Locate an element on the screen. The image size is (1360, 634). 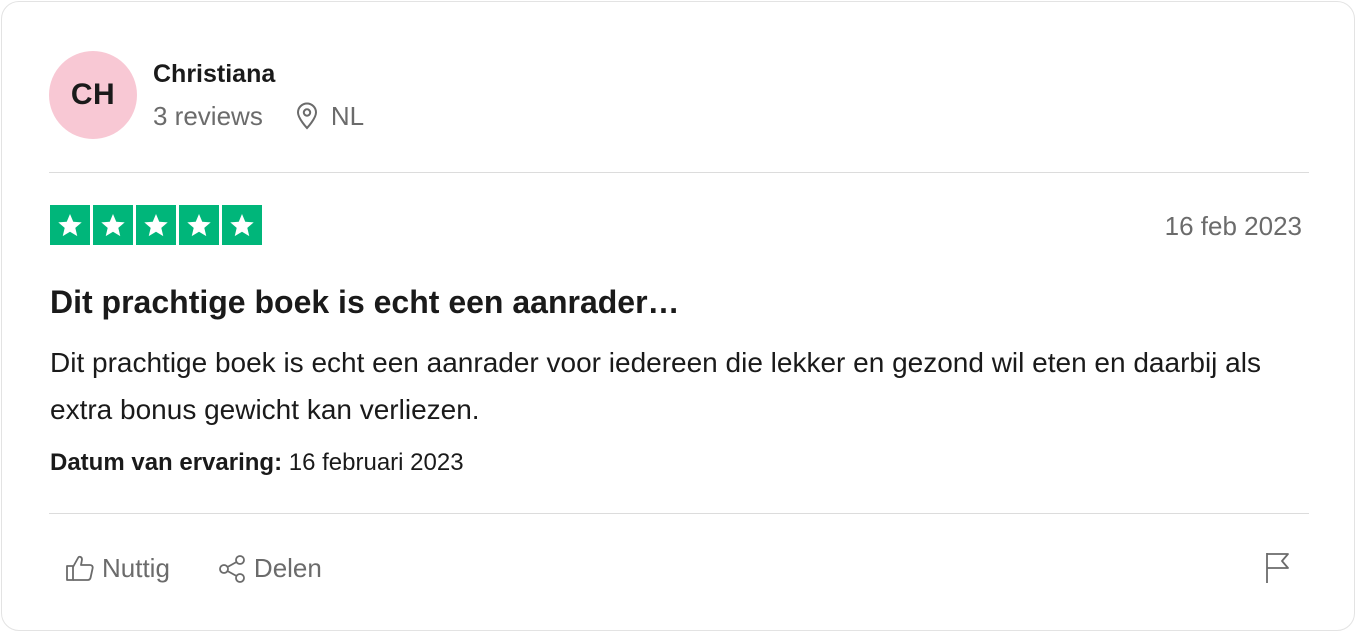
consumer-details: Christiana 3 reviews NL is located at coordinates (258, 95).